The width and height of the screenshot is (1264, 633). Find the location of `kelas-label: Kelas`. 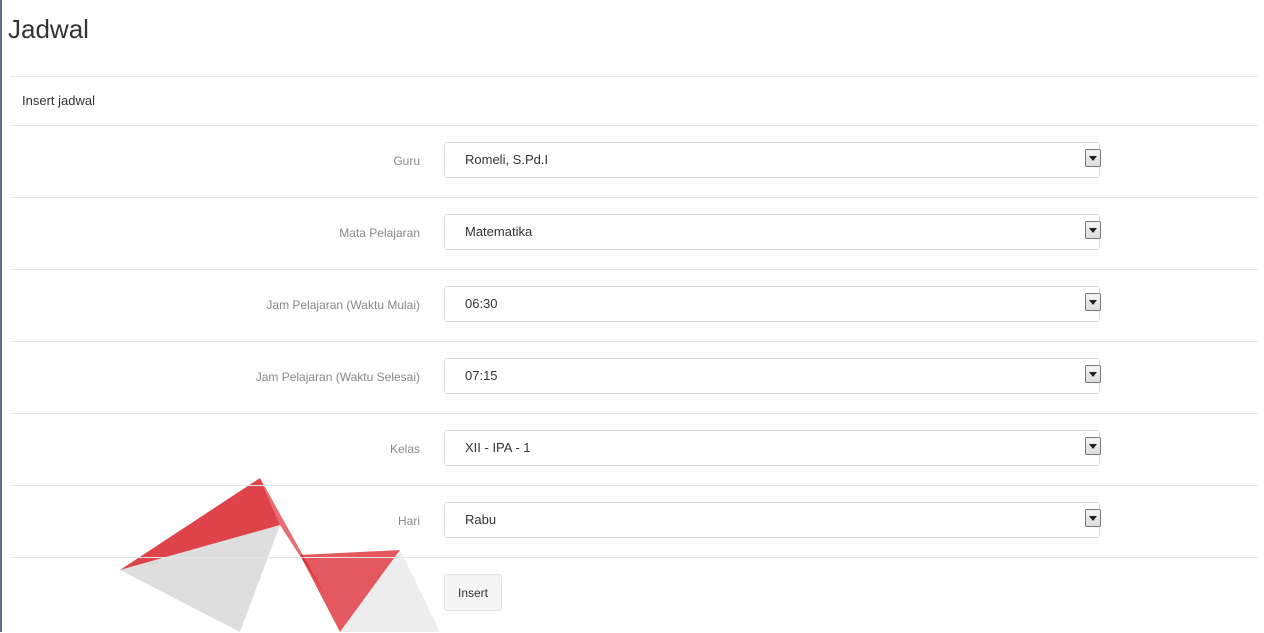

kelas-label: Kelas is located at coordinates (404, 449).